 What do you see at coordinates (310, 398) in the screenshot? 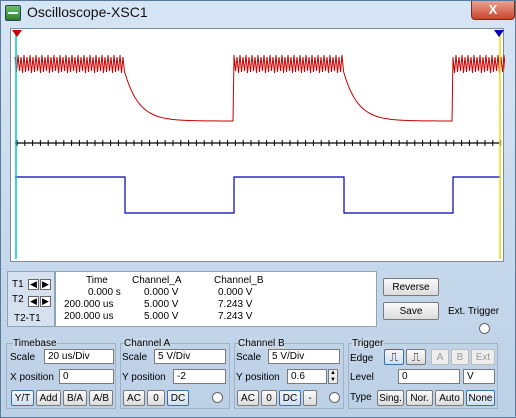
I see `channel-b-minus-button: -` at bounding box center [310, 398].